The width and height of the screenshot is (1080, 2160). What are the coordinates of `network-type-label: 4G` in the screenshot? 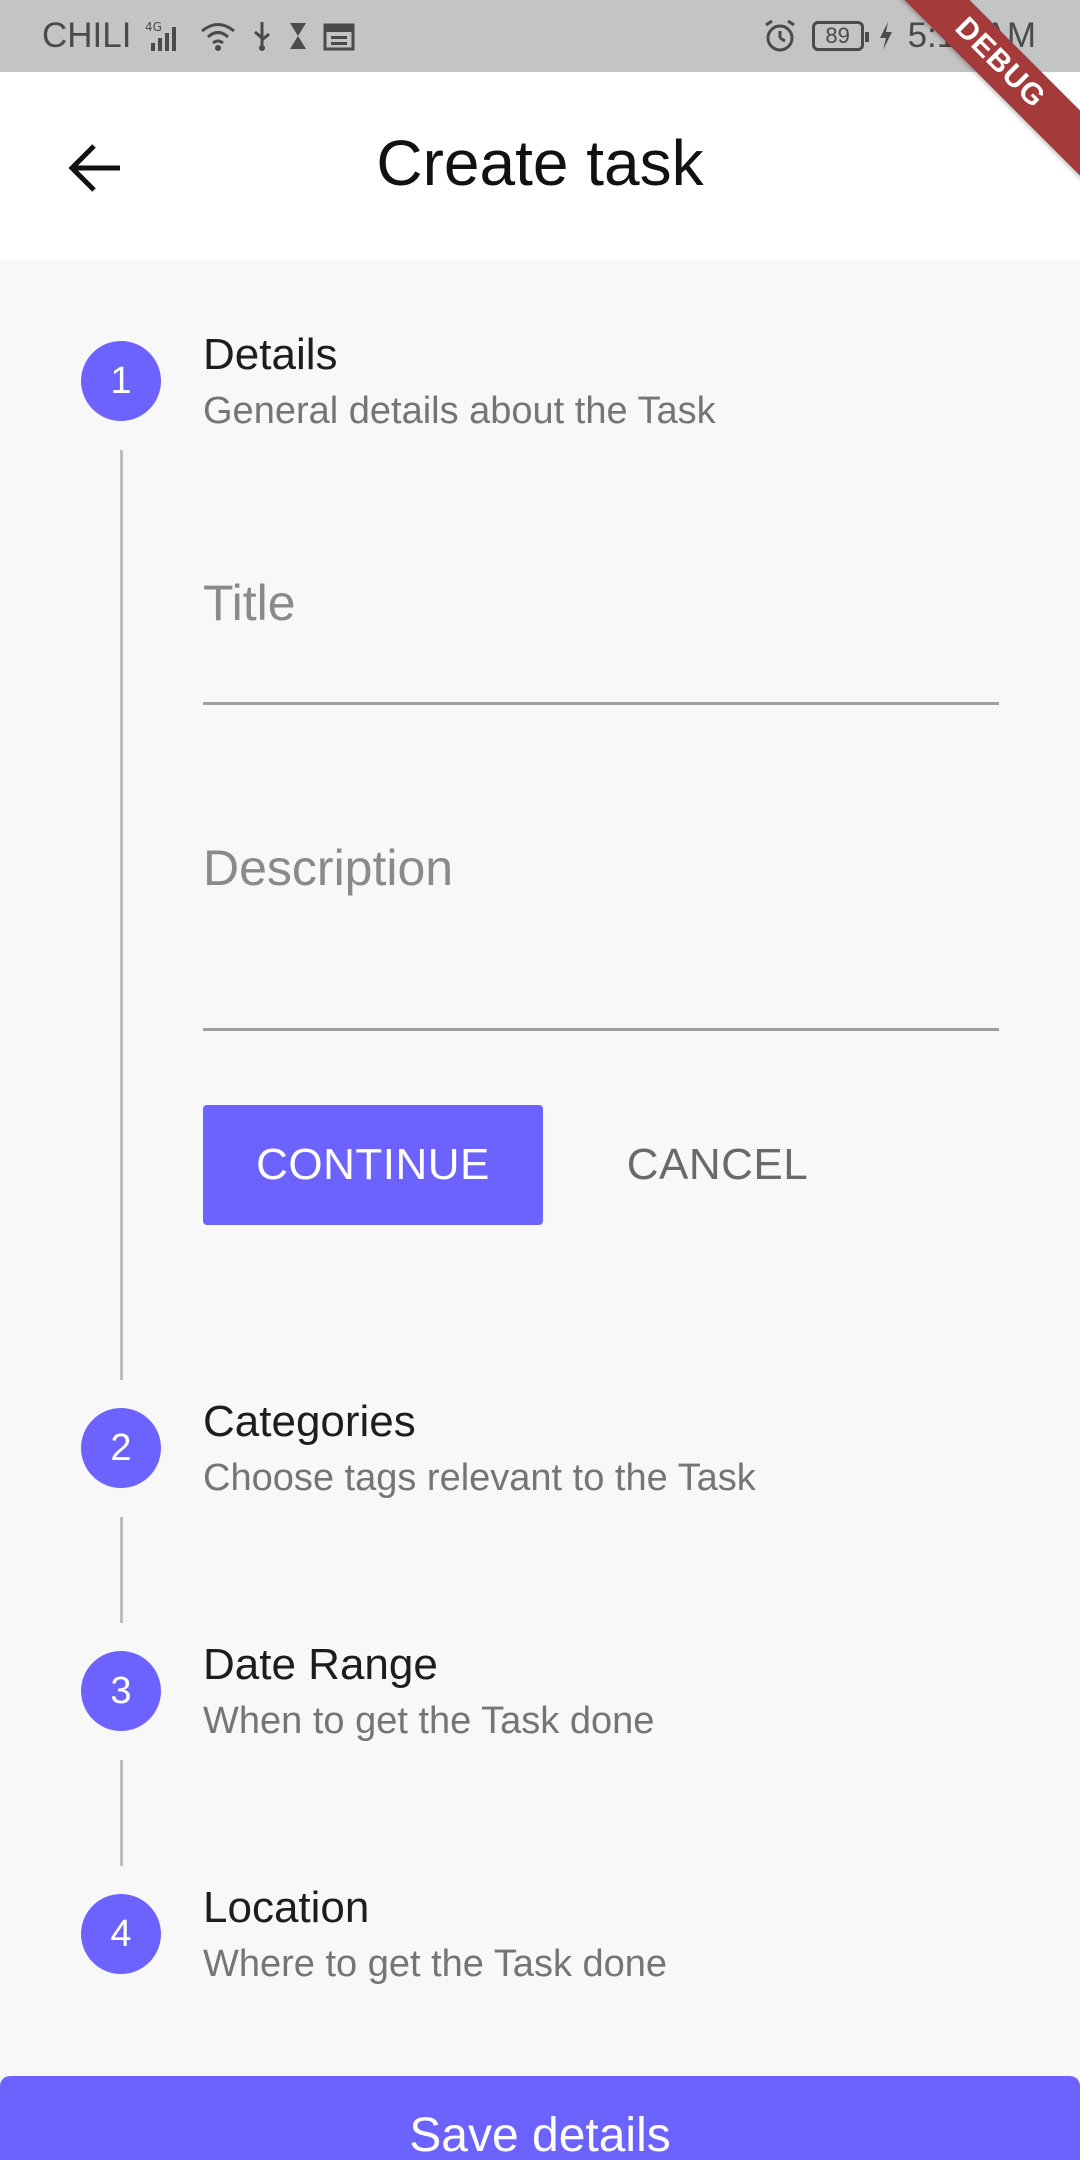 It's located at (153, 27).